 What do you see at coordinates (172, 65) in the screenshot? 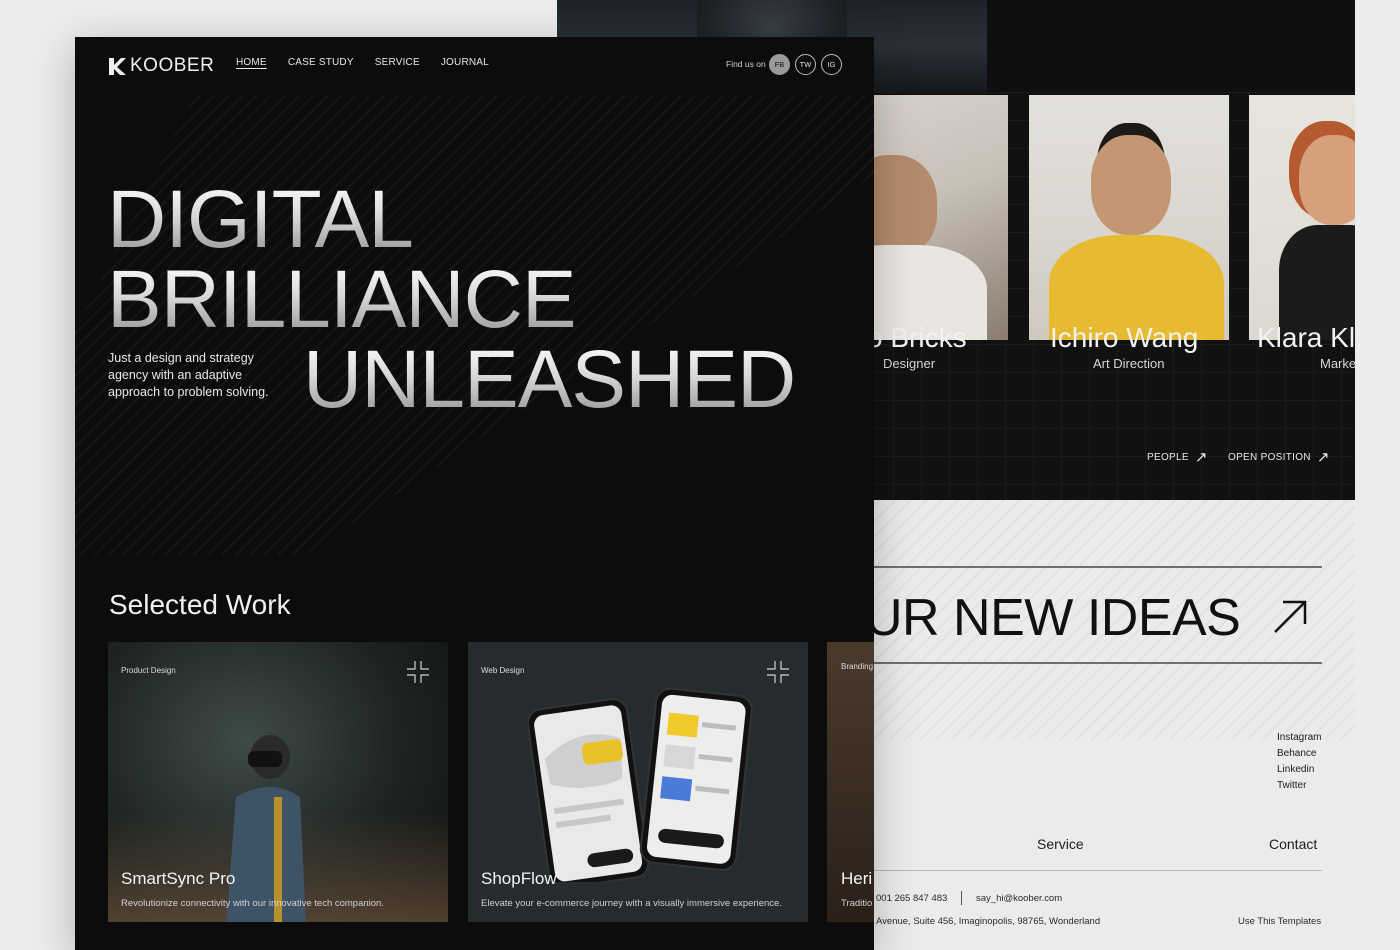
I see `brand-name: KOOBER` at bounding box center [172, 65].